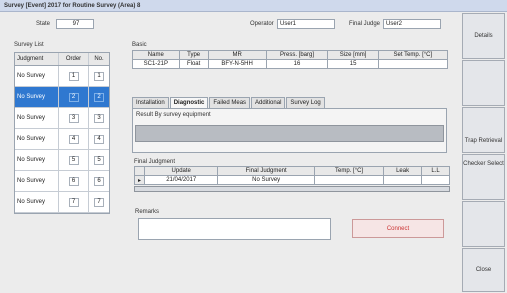 This screenshot has height=293, width=507. I want to click on list-item-no: 5, so click(99, 160).